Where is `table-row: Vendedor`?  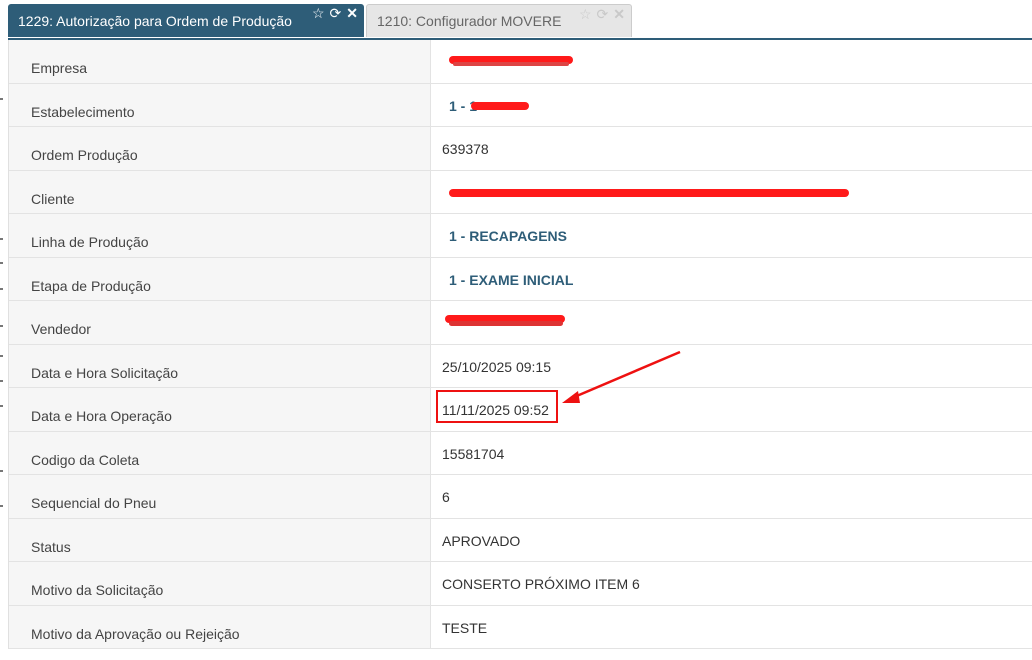 table-row: Vendedor is located at coordinates (520, 323).